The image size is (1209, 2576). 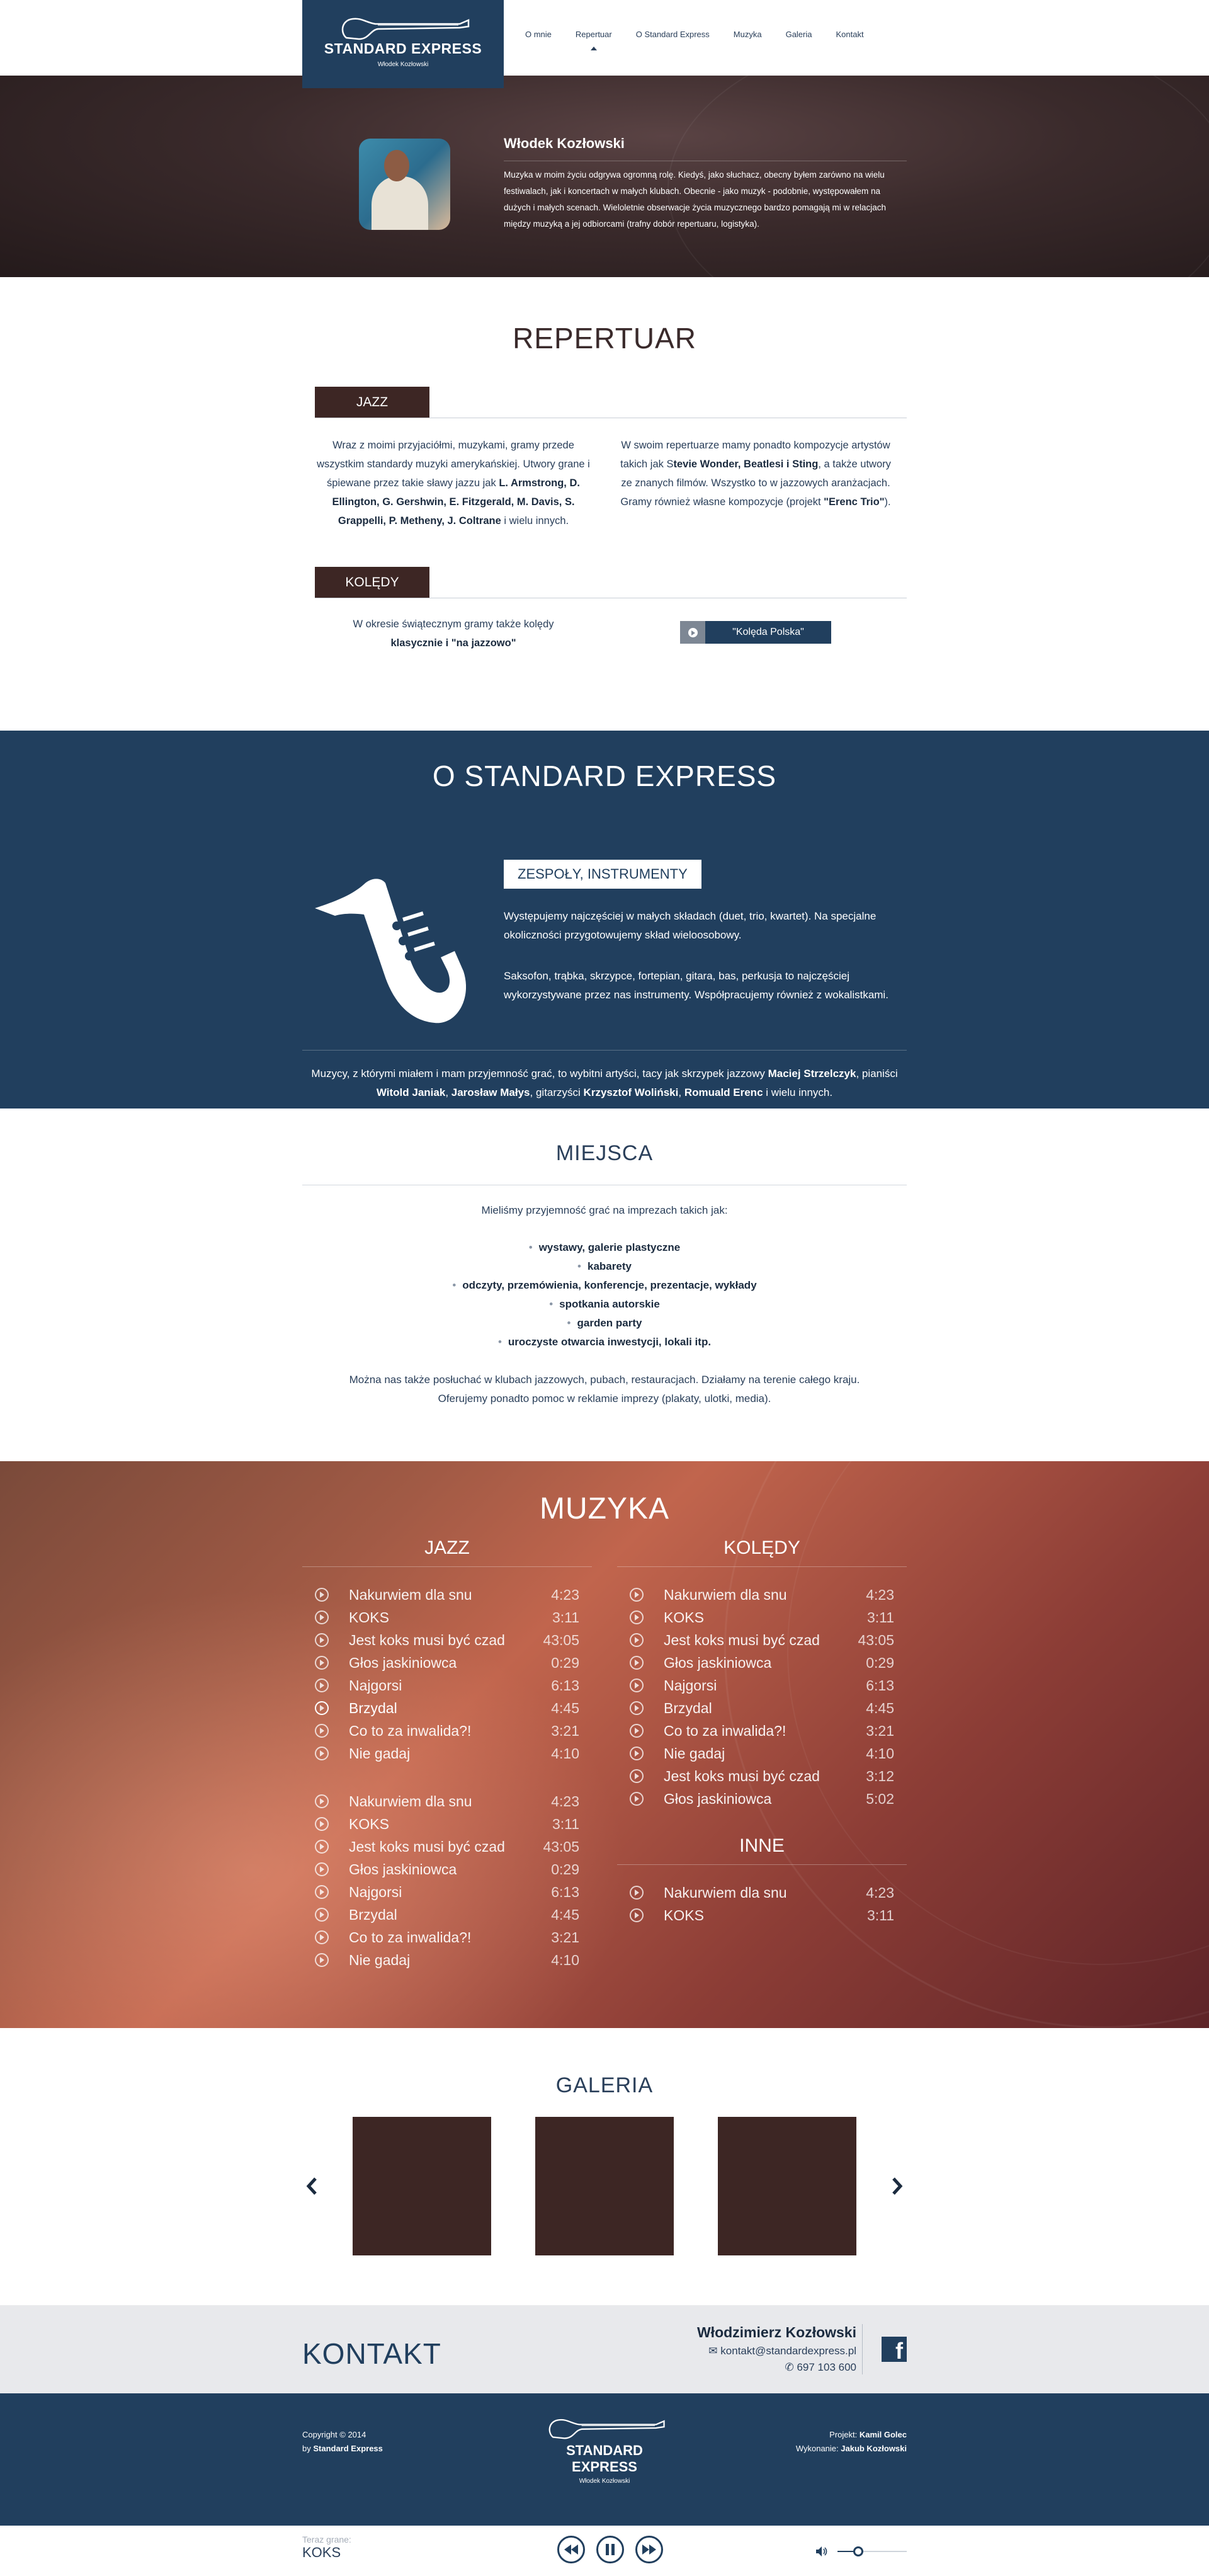 I want to click on track-name: Najgorsi, so click(x=375, y=1891).